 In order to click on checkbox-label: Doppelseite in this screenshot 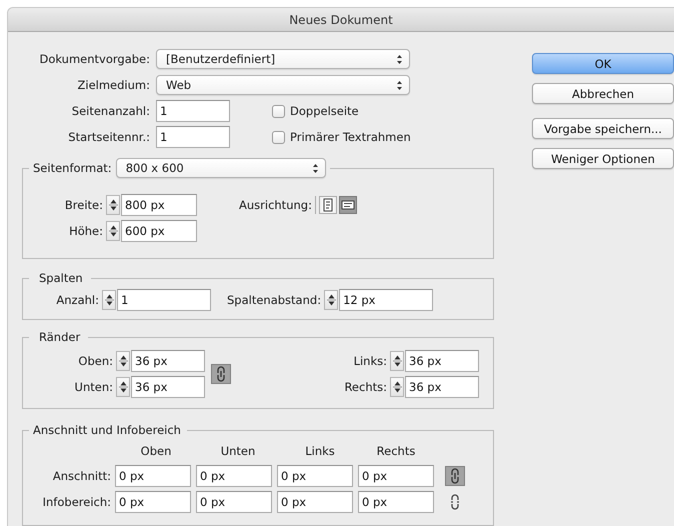, I will do `click(324, 111)`.